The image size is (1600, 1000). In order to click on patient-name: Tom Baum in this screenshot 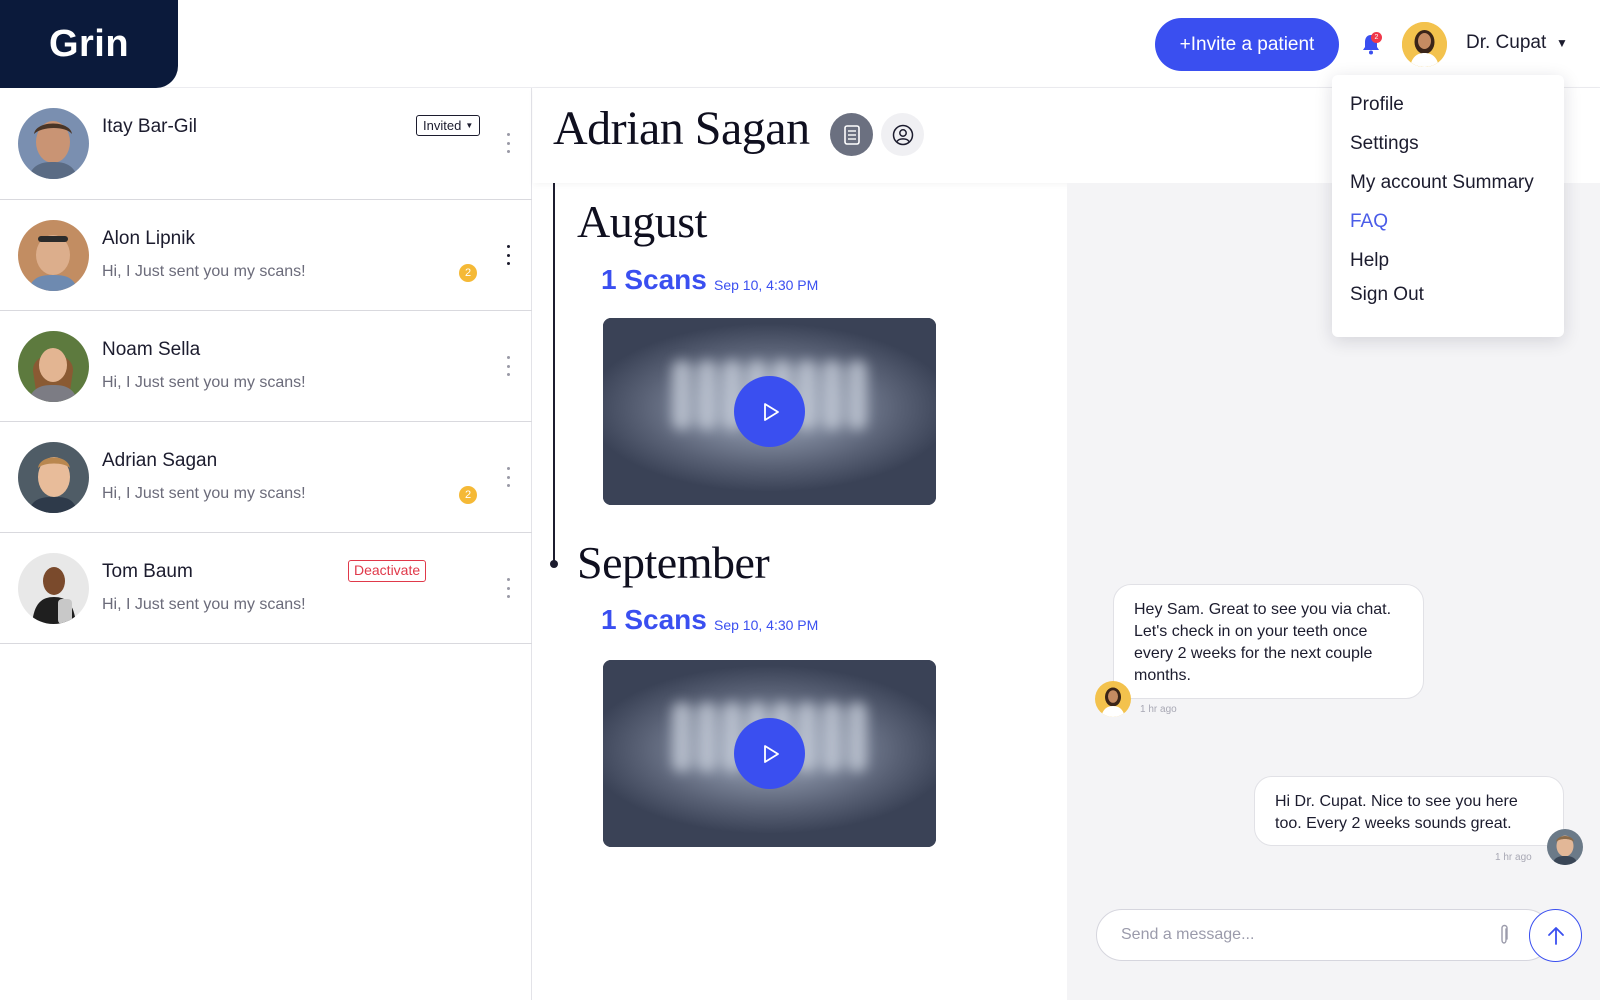, I will do `click(147, 571)`.